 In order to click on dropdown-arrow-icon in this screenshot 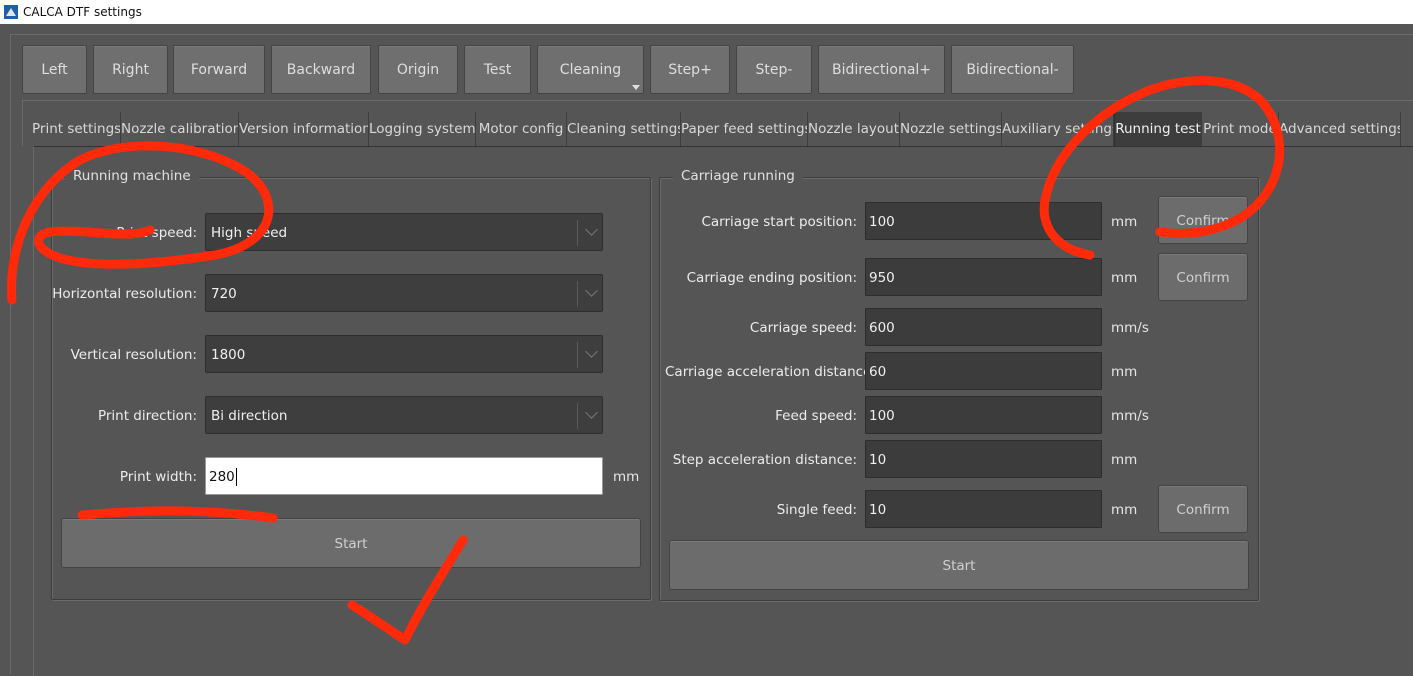, I will do `click(636, 87)`.